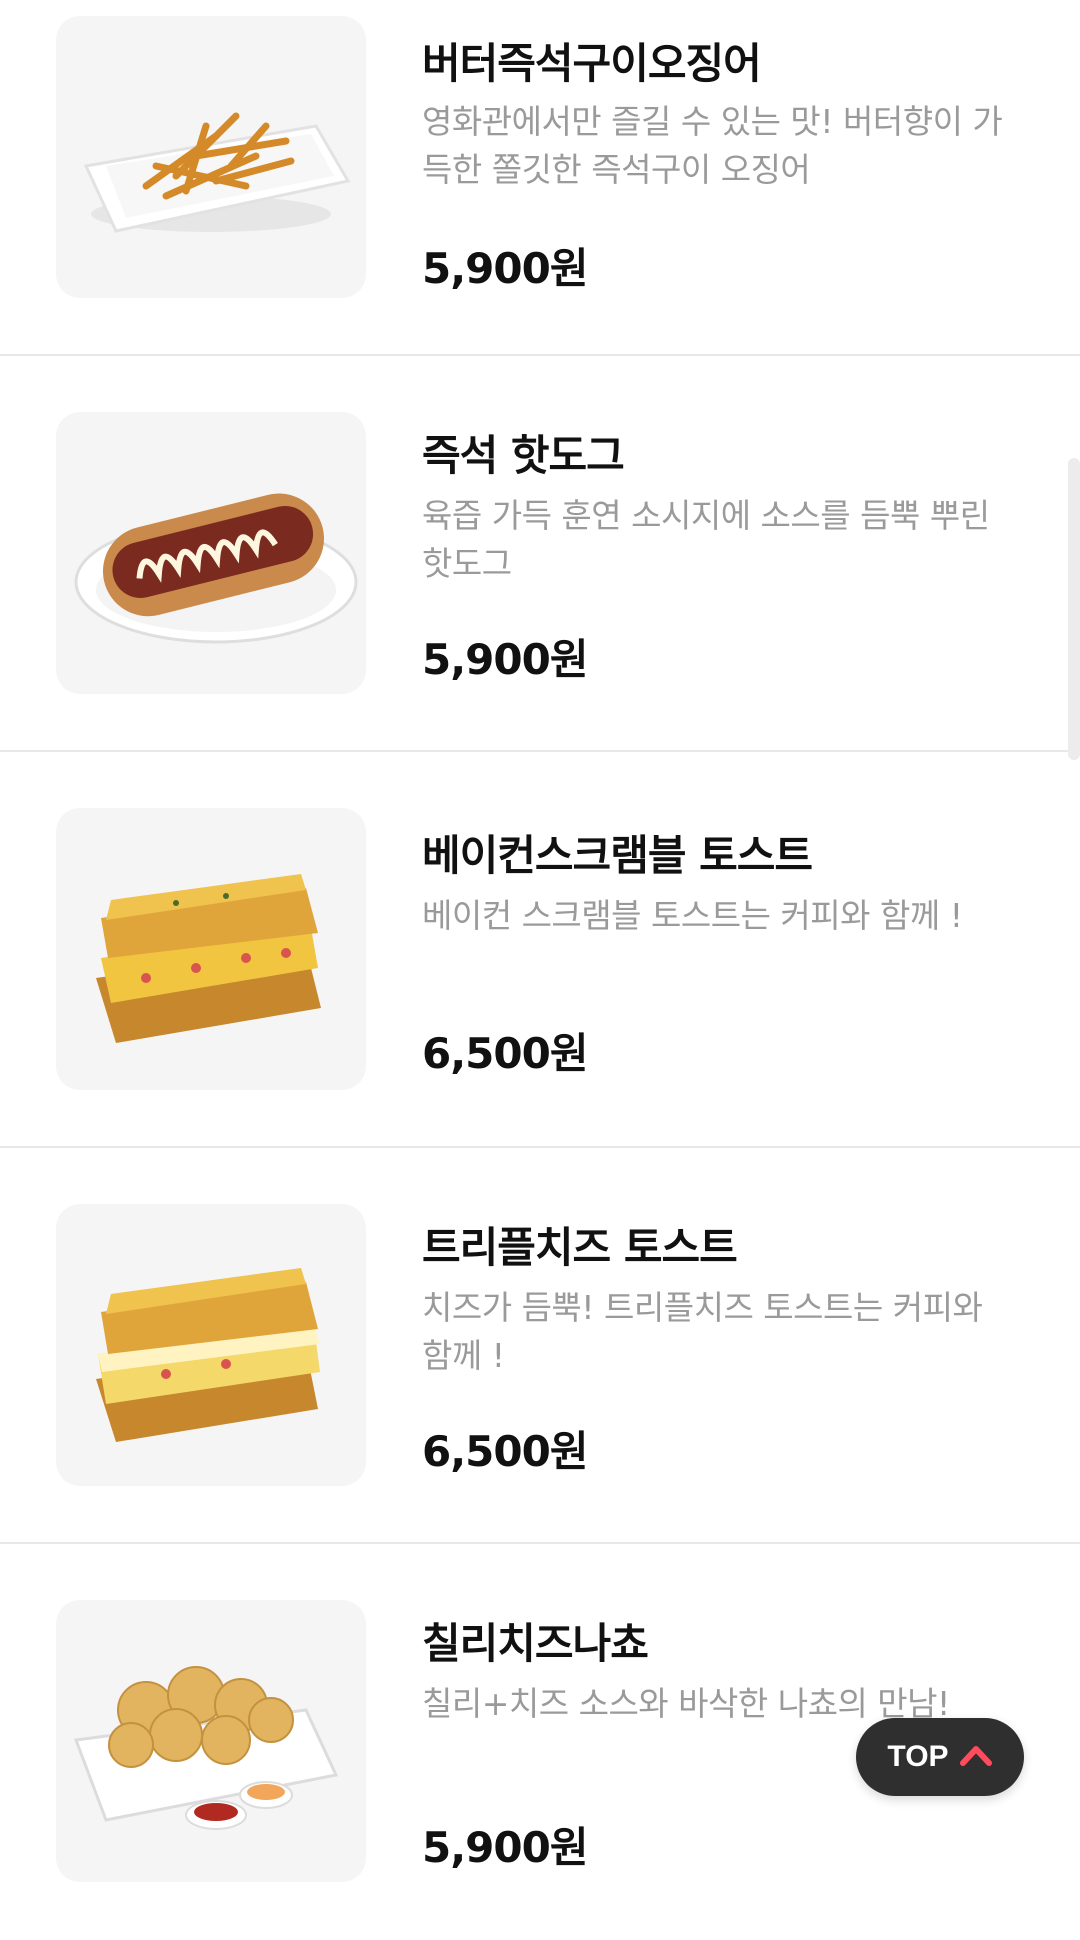 The image size is (1080, 1940). What do you see at coordinates (1074, 609) in the screenshot?
I see `scrollbar` at bounding box center [1074, 609].